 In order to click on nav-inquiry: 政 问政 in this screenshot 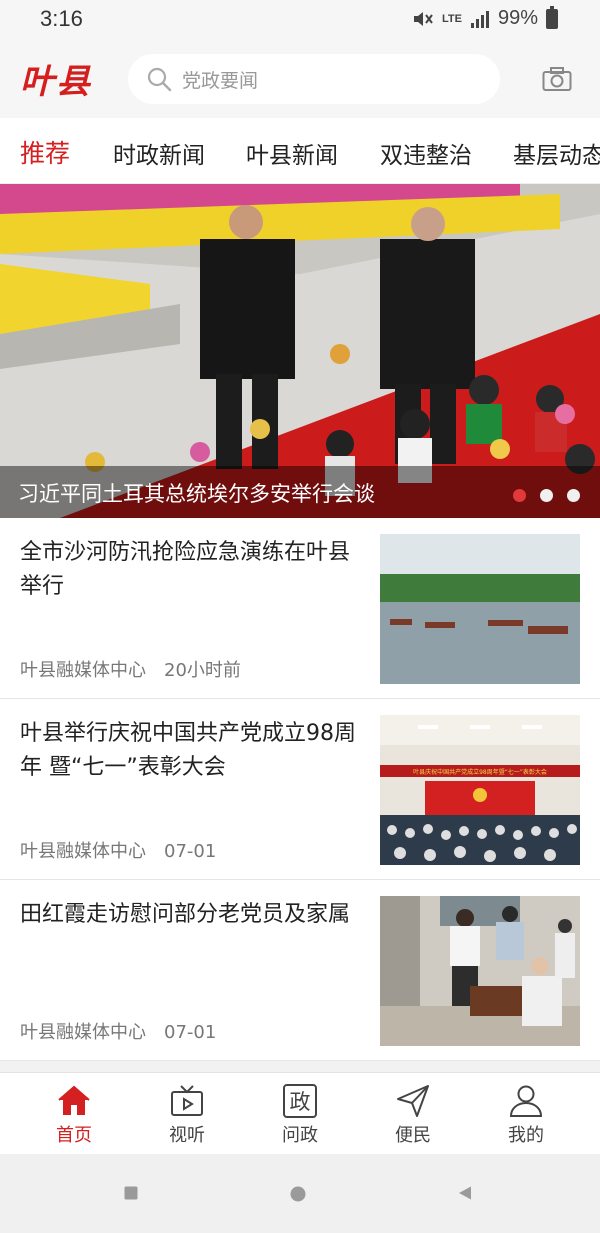, I will do `click(300, 1115)`.